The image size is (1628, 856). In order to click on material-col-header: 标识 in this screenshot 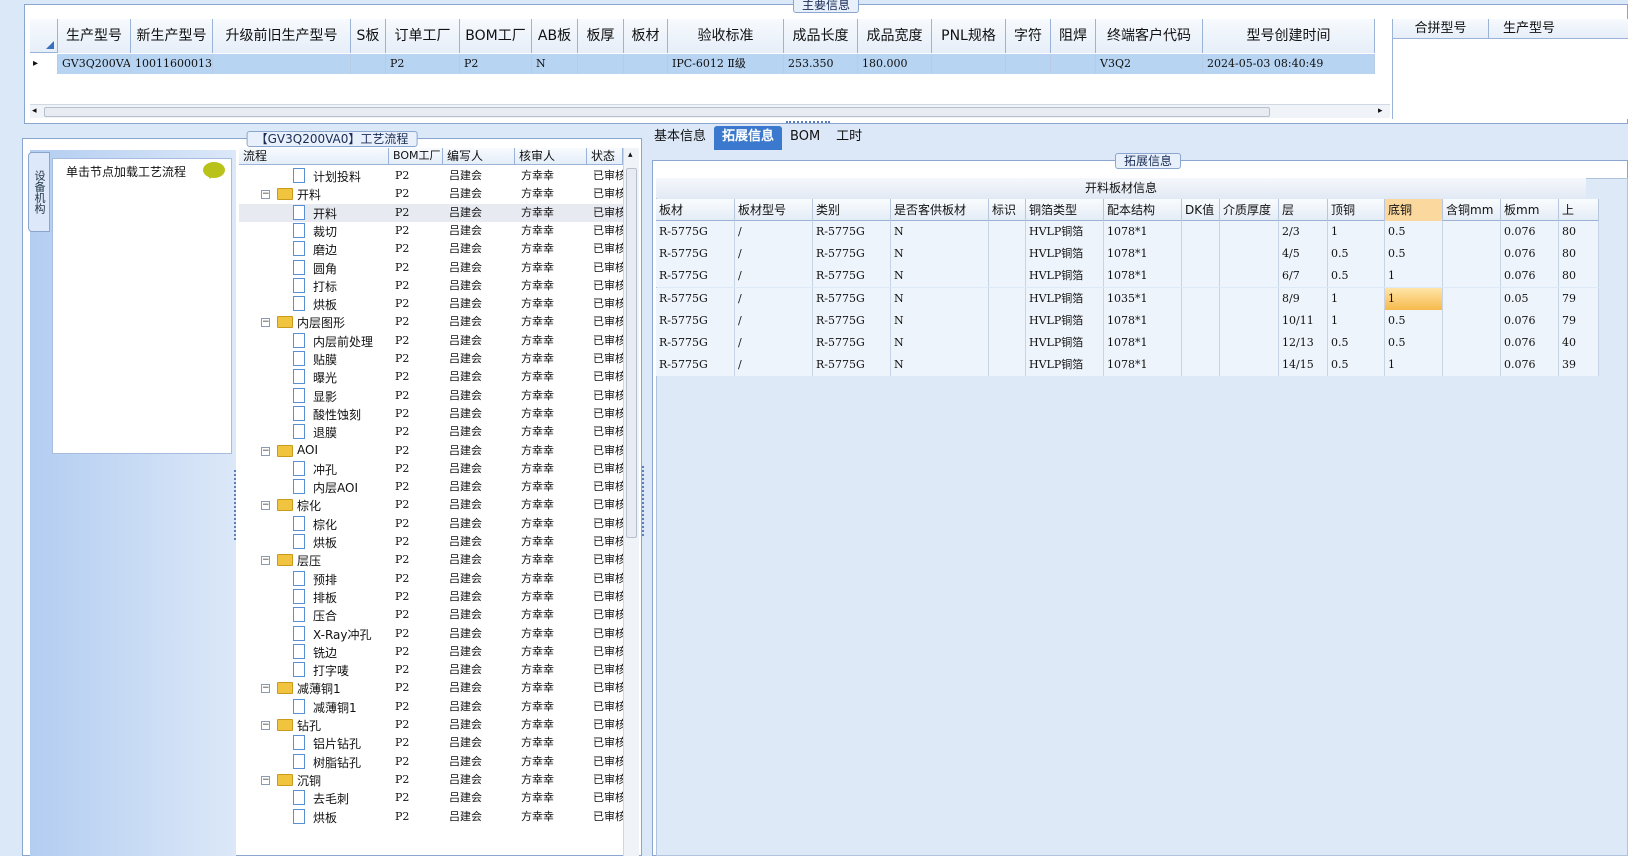, I will do `click(1007, 210)`.